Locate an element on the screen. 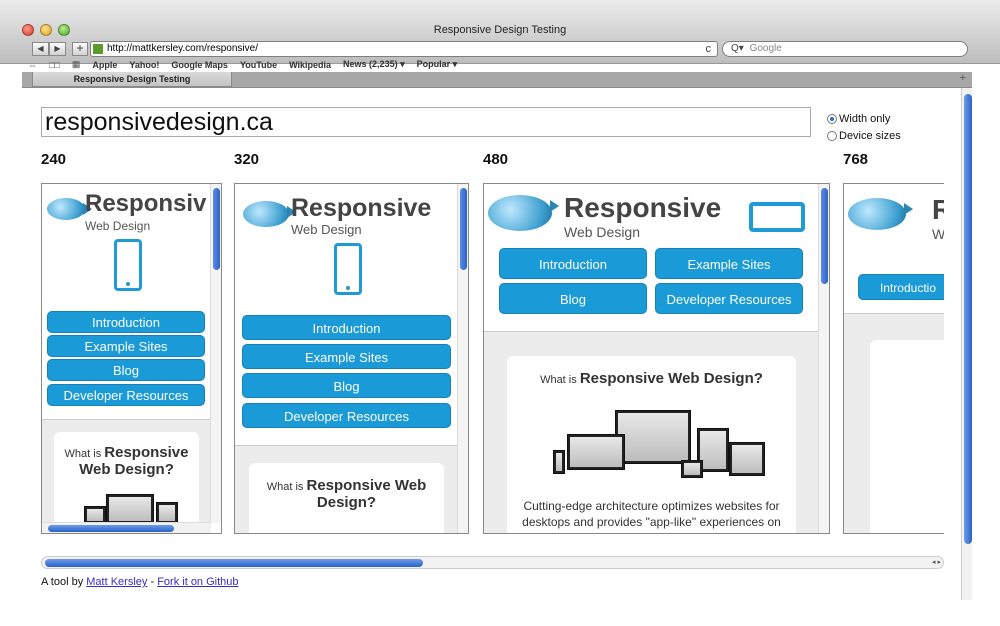 The image size is (1000, 626). width-label-240: 240 is located at coordinates (54, 159).